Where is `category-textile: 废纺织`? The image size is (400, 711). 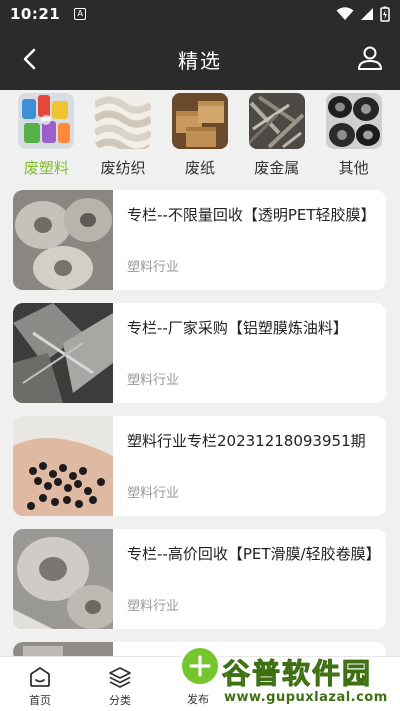 category-textile: 废纺织 is located at coordinates (123, 136).